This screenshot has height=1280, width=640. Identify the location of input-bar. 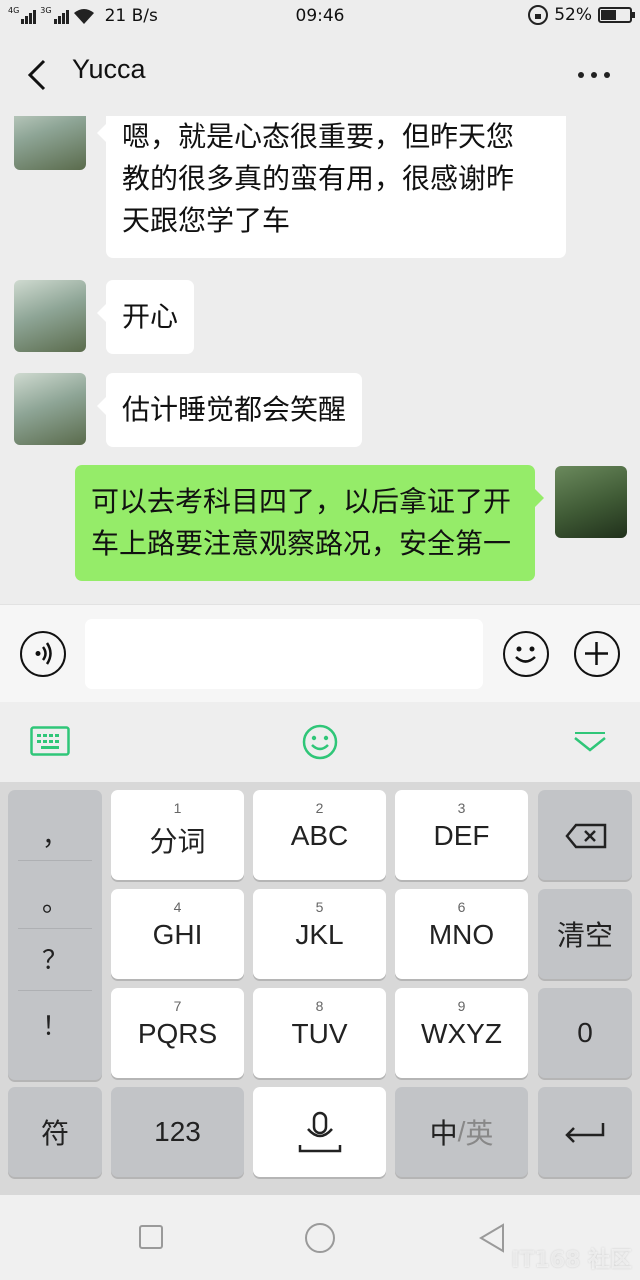
(320, 653).